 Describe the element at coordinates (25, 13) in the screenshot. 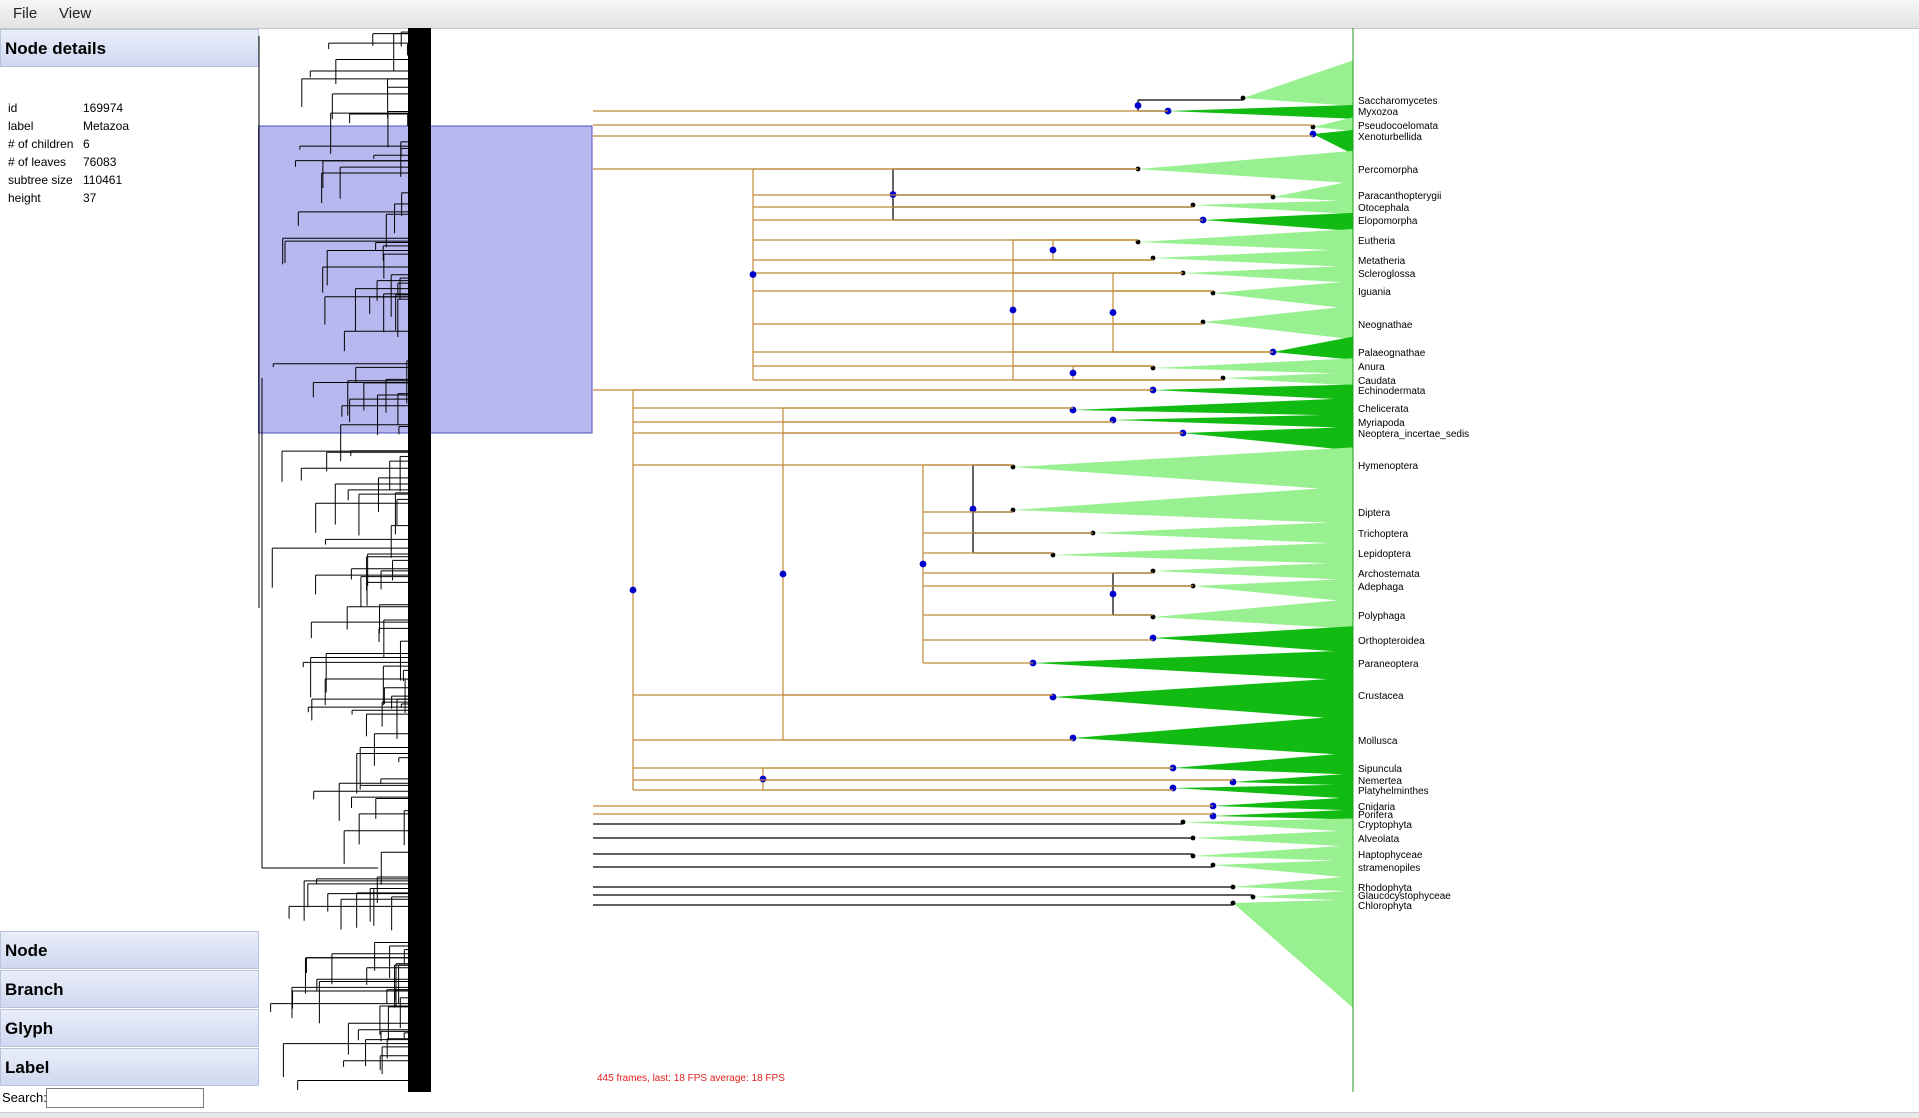

I see `menu-file: File` at that location.